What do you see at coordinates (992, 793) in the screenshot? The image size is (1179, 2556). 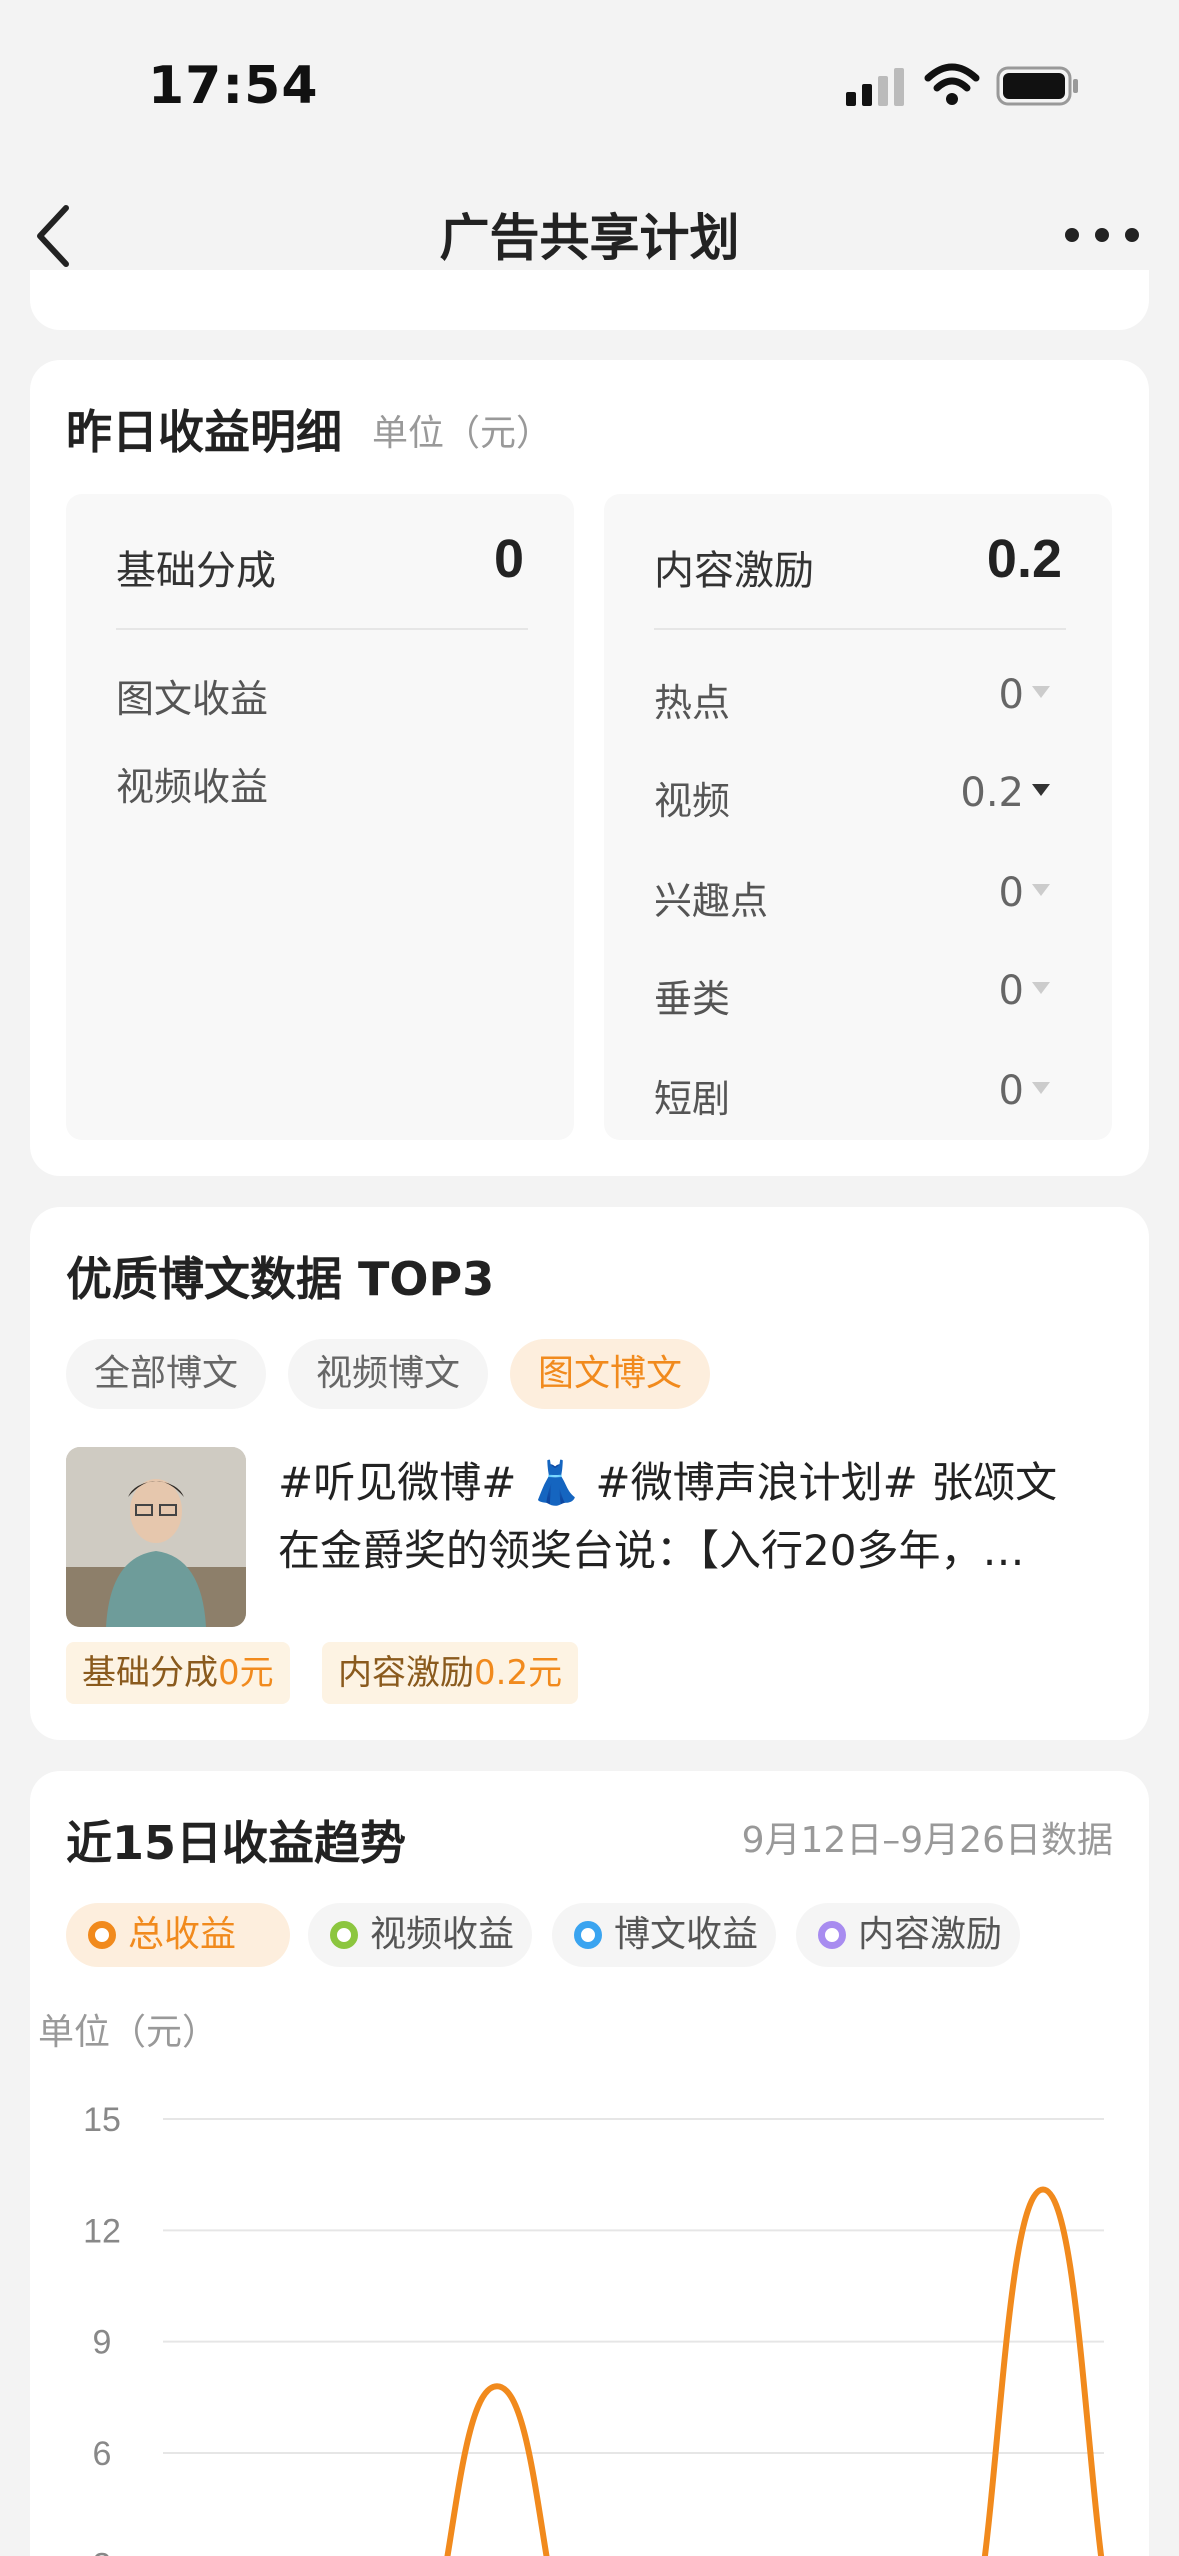 I see `video-value: 0.2` at bounding box center [992, 793].